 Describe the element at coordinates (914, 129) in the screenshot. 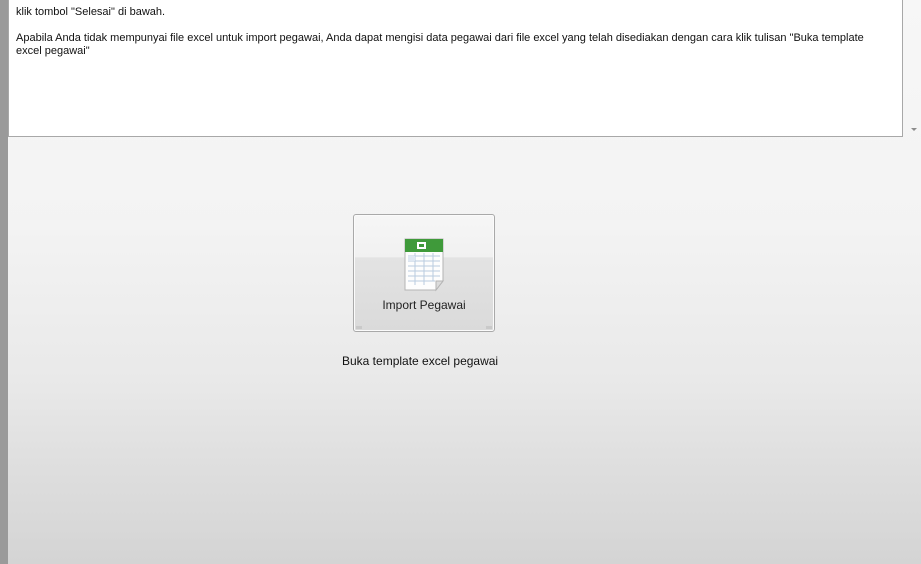

I see `scroll-down-arrow-icon` at that location.